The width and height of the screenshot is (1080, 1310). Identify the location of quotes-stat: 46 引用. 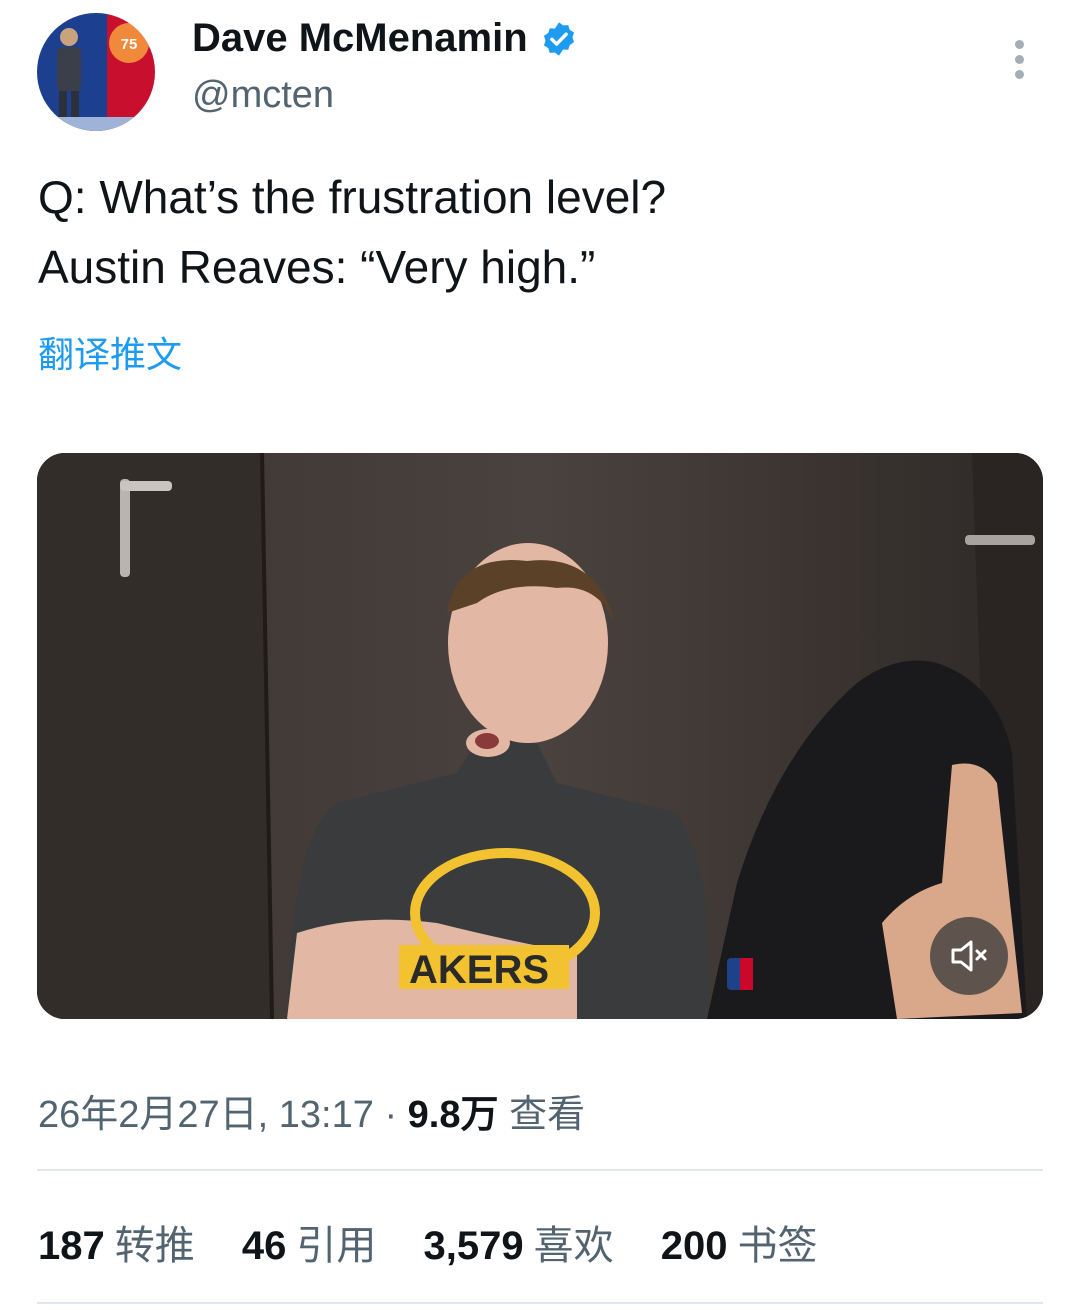
(309, 1242).